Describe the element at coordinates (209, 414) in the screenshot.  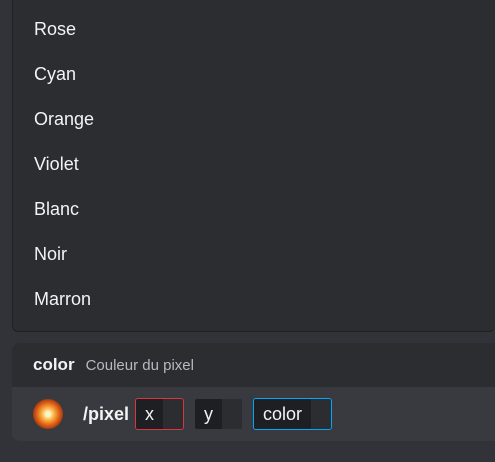
I see `param-y-label: y` at that location.